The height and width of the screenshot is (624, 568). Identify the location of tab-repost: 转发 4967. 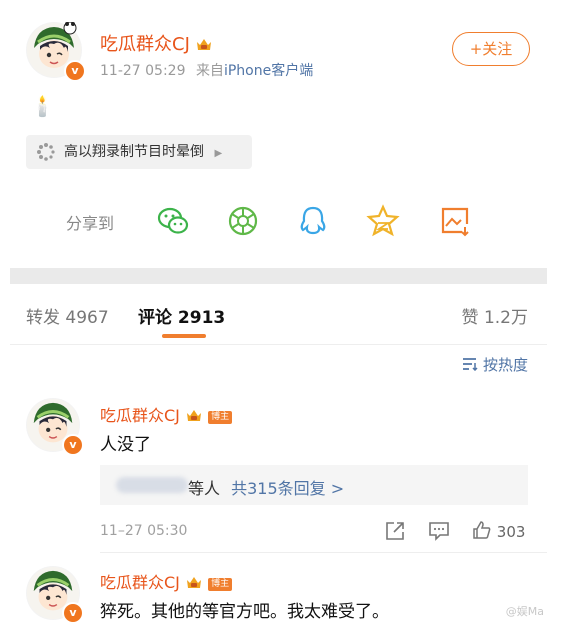
(67, 315).